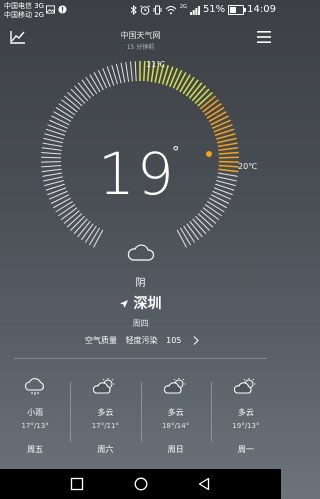 The image size is (320, 499). I want to click on cloudy-icon, so click(141, 252).